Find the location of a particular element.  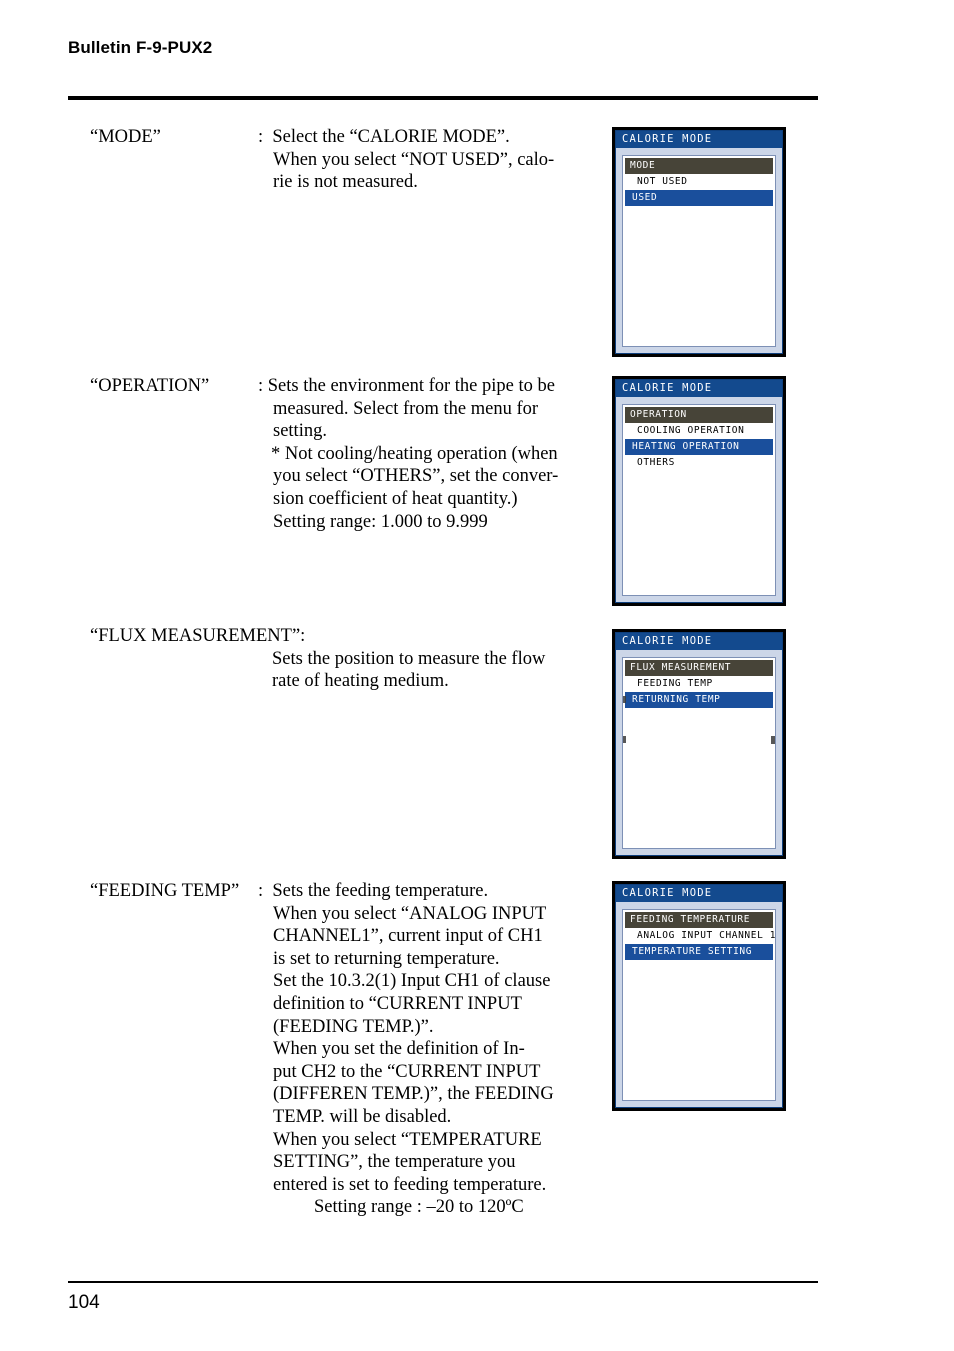

entry-term: “FEEDING TEMP” is located at coordinates (165, 891).